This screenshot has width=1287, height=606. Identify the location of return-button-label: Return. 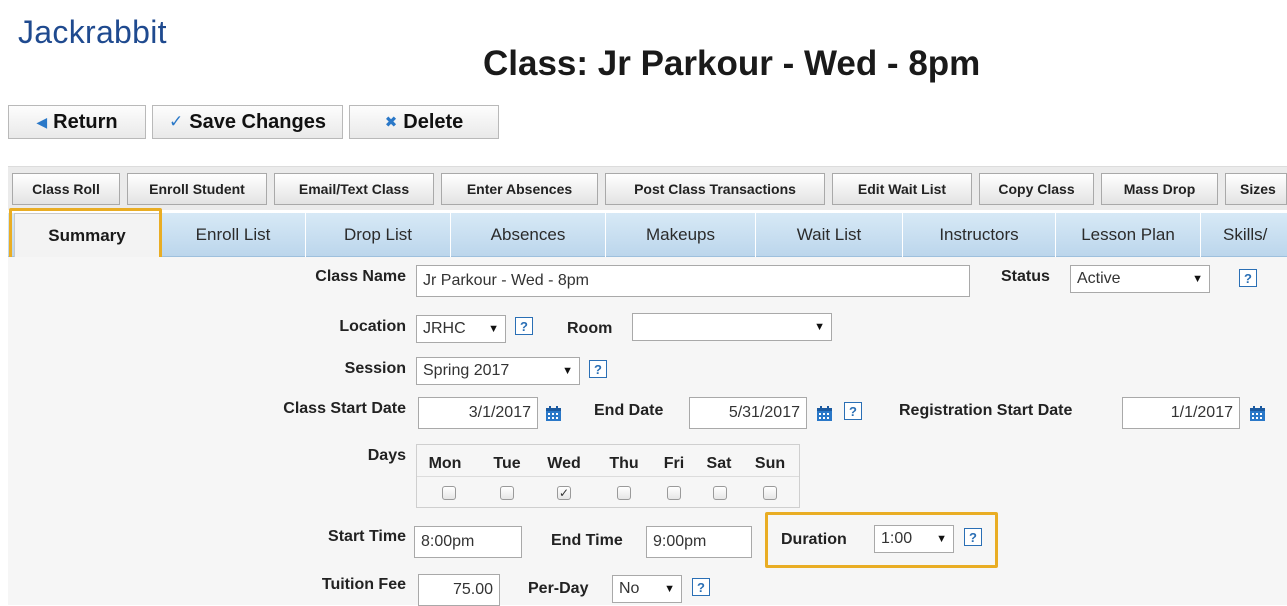
(85, 121).